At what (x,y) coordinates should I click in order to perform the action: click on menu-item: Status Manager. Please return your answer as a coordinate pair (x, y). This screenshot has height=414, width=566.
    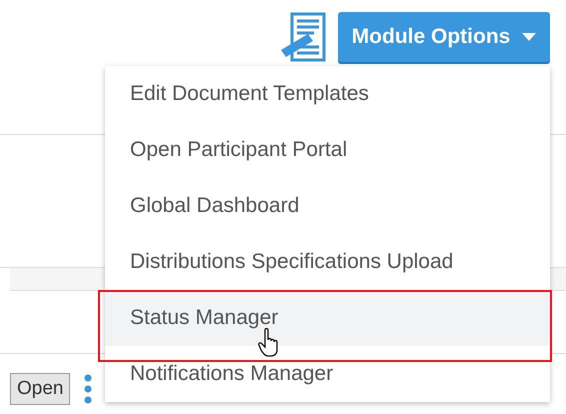
    Looking at the image, I should click on (327, 318).